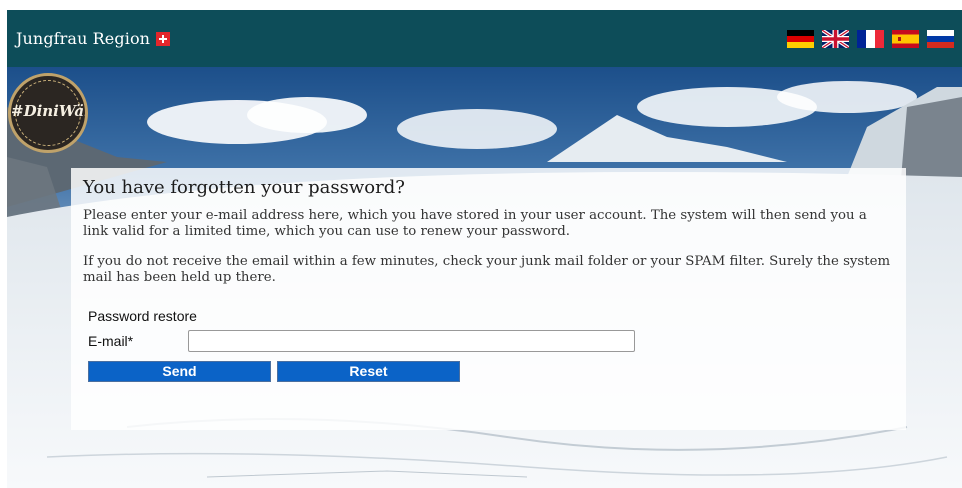 The height and width of the screenshot is (488, 962). I want to click on form-legend: Password restore, so click(142, 316).